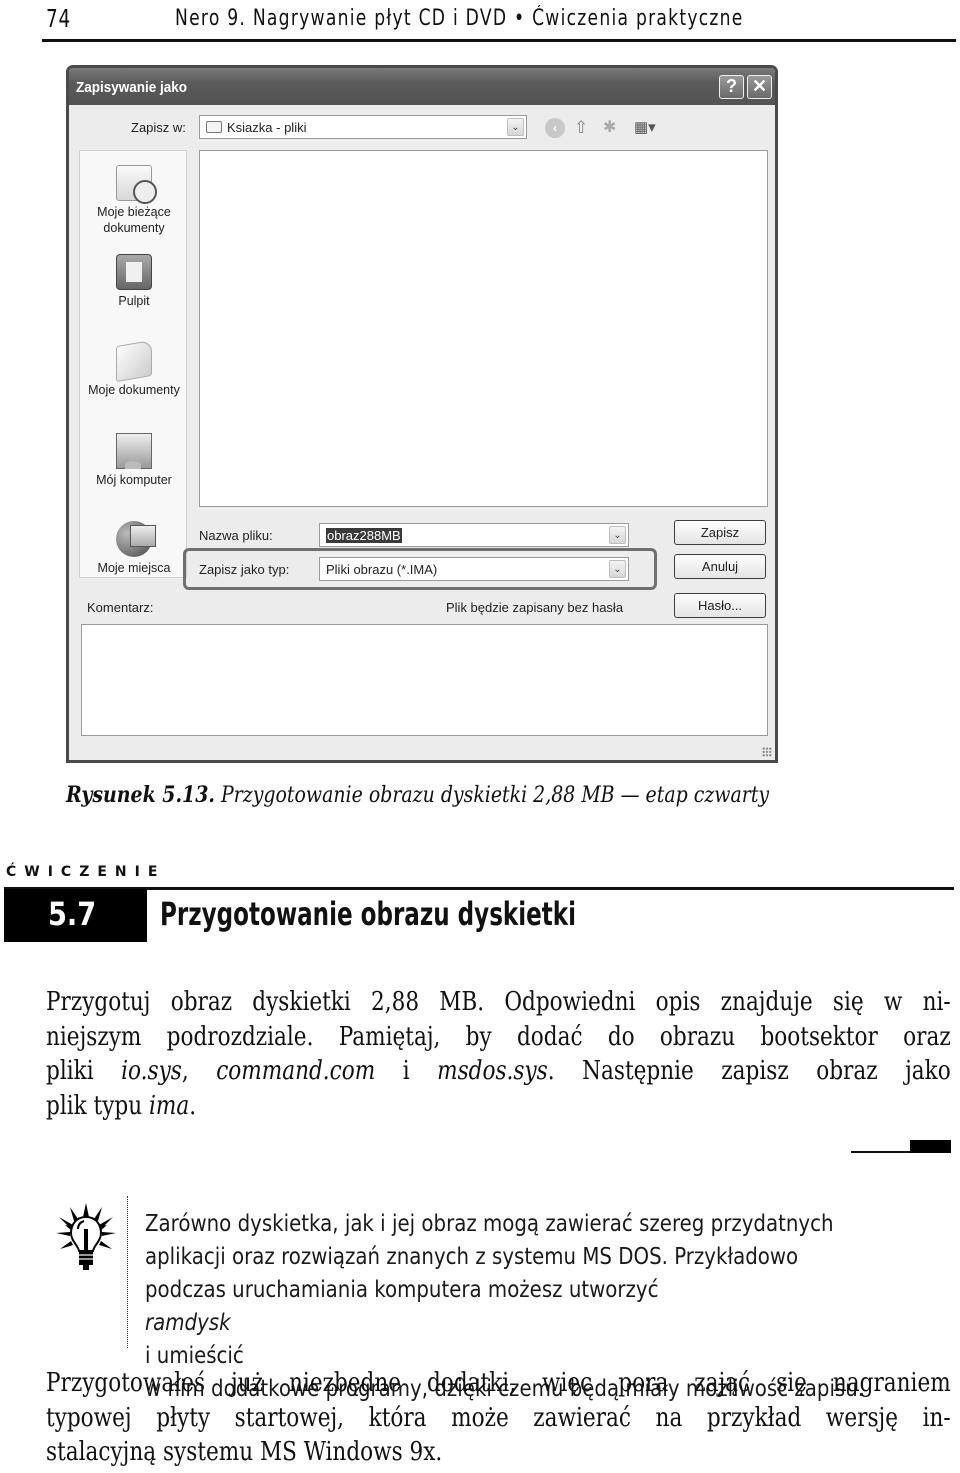  I want to click on save-in-value: Ksiazka - pliki, so click(267, 127).